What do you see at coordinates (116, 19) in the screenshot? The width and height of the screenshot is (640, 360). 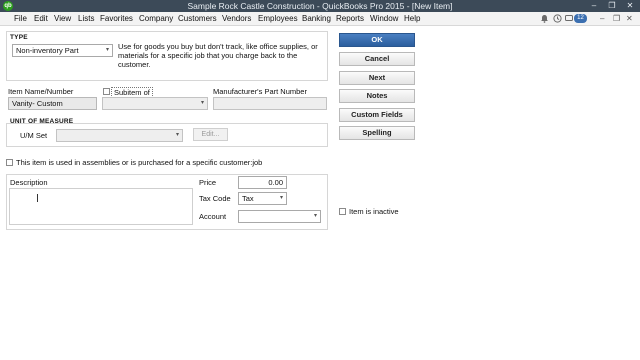 I see `menu-favorites: Favorites` at bounding box center [116, 19].